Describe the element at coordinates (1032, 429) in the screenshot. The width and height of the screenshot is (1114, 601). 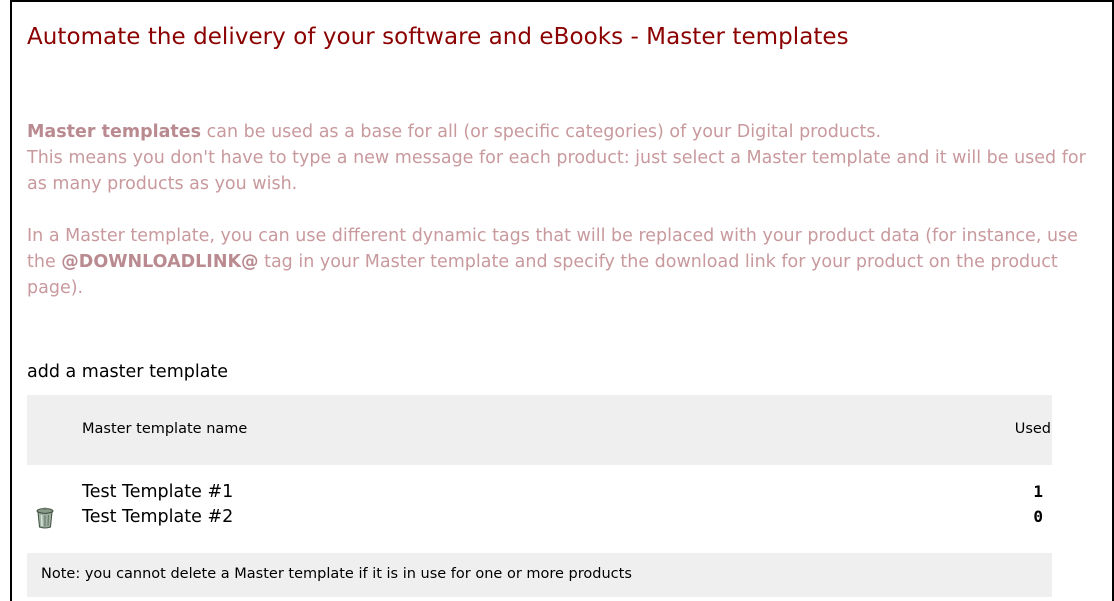
I see `column-header-used: Used` at that location.